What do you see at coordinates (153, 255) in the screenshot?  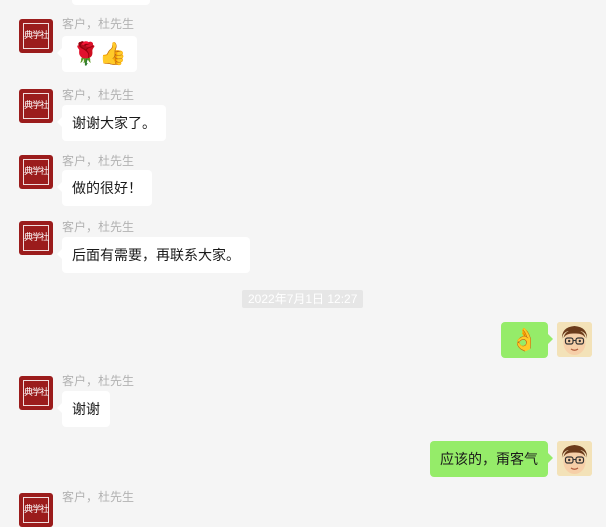 I see `message-bubble: 后面有需要，再联系大家。` at bounding box center [153, 255].